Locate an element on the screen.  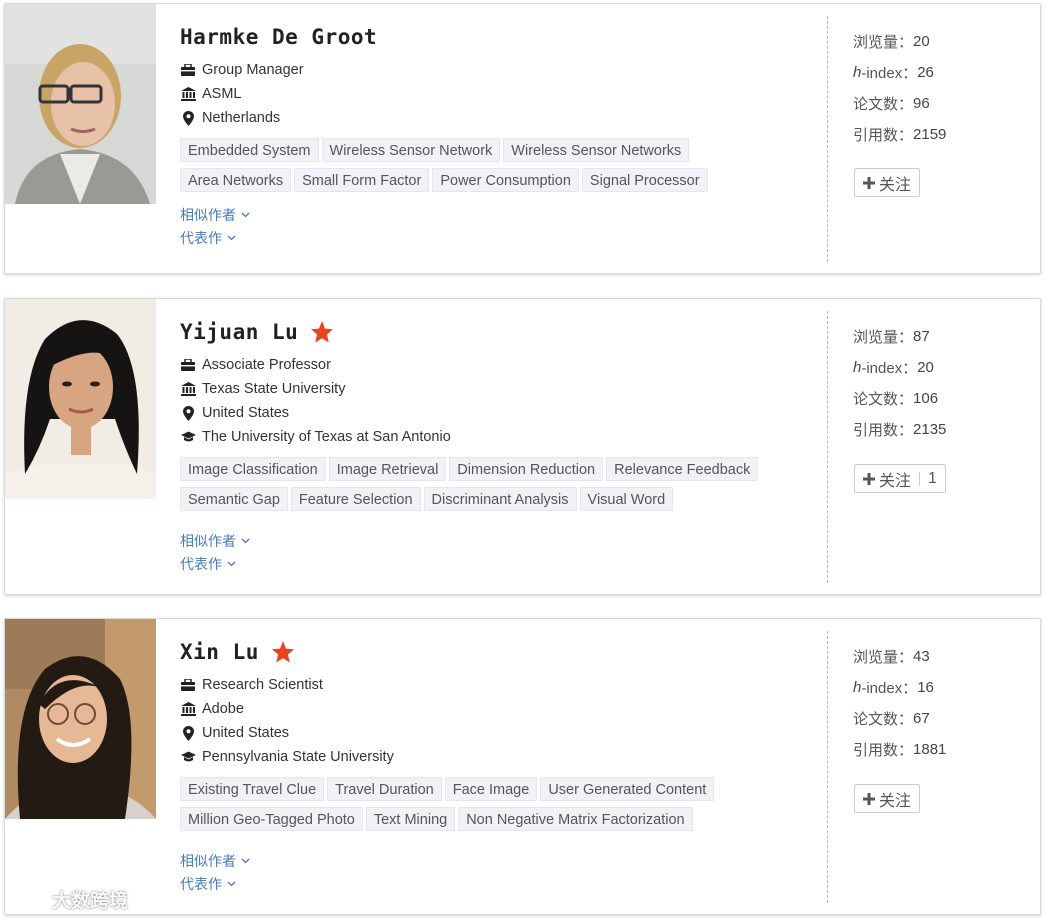
affiliation-text: Adobe is located at coordinates (223, 709).